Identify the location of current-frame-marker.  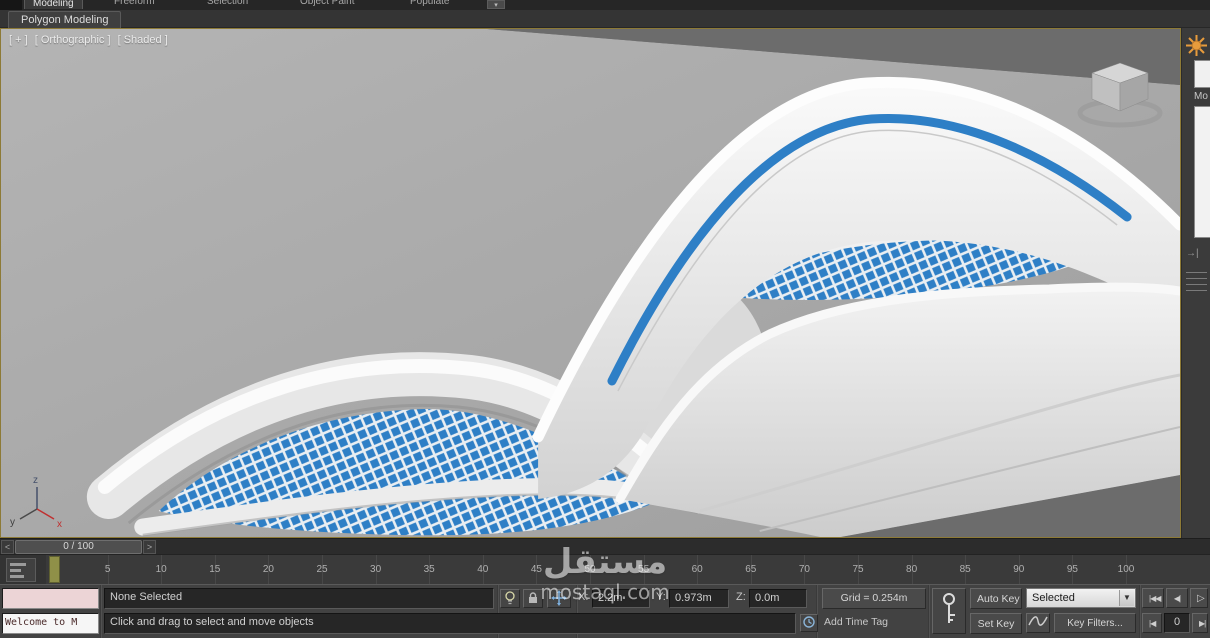
(54, 569).